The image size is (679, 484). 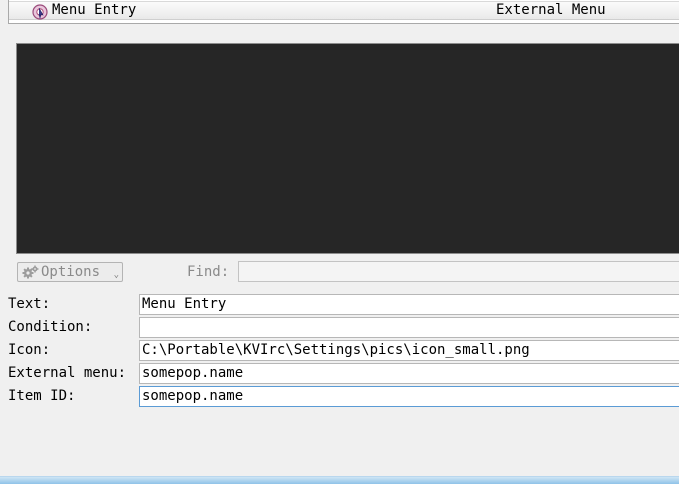 What do you see at coordinates (409, 373) in the screenshot?
I see `external-menu-field: somepop.name` at bounding box center [409, 373].